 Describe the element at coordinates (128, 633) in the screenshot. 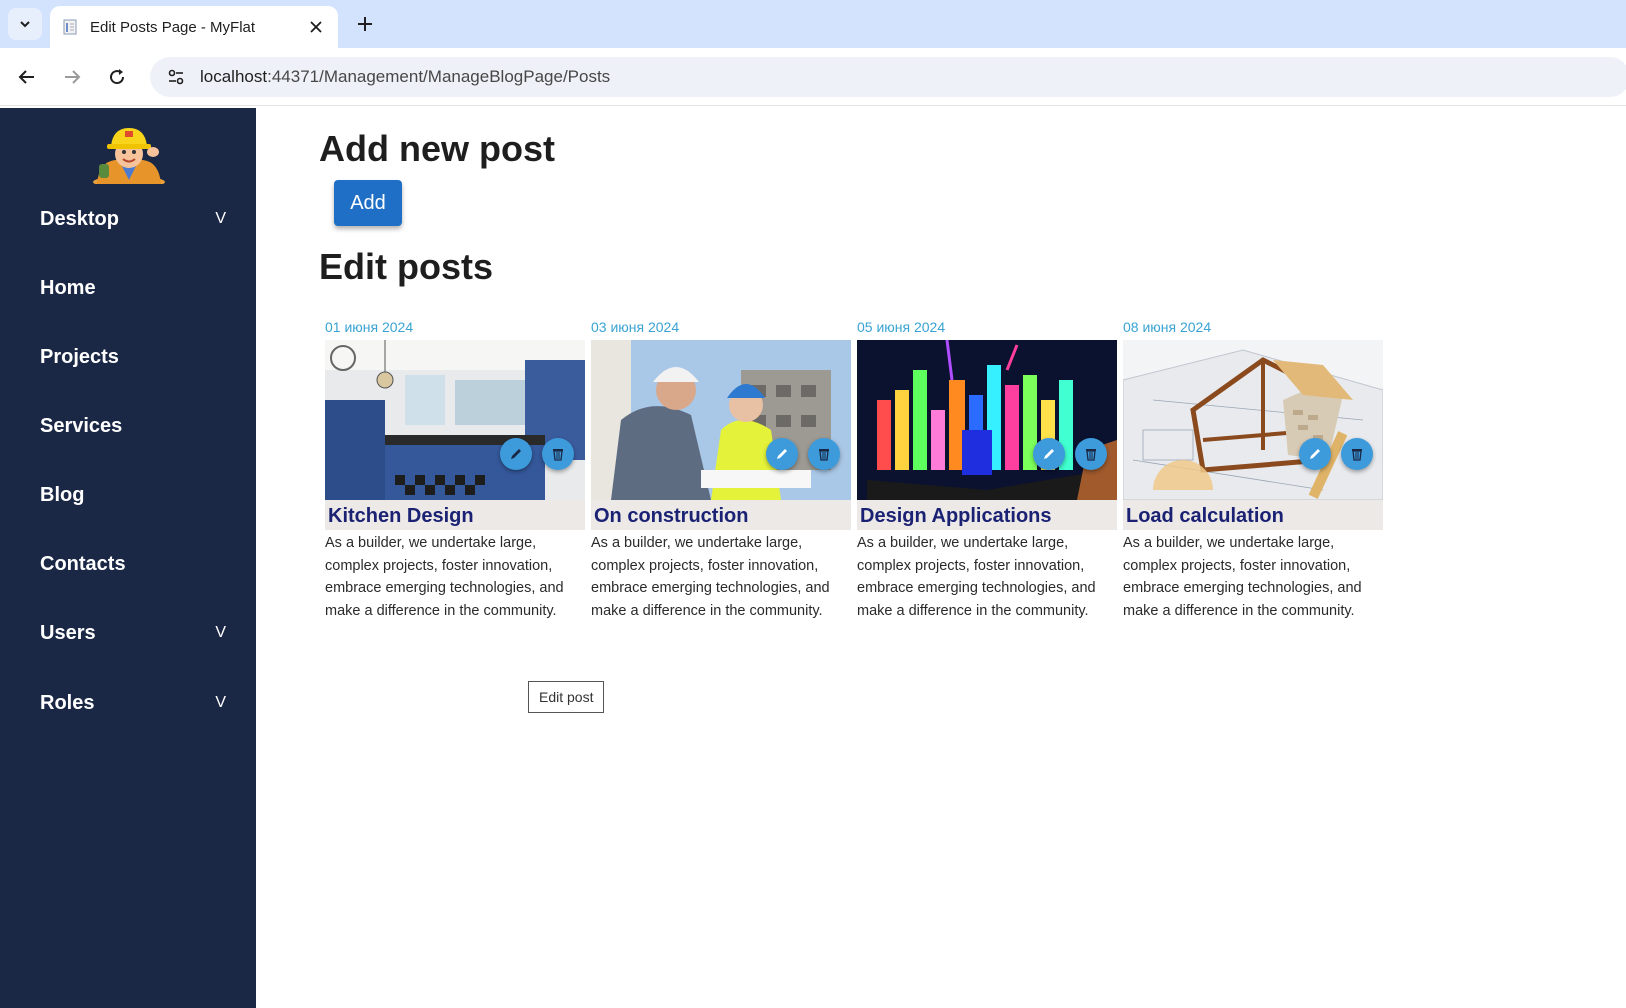

I see `sidebar-item-users: Users V` at that location.